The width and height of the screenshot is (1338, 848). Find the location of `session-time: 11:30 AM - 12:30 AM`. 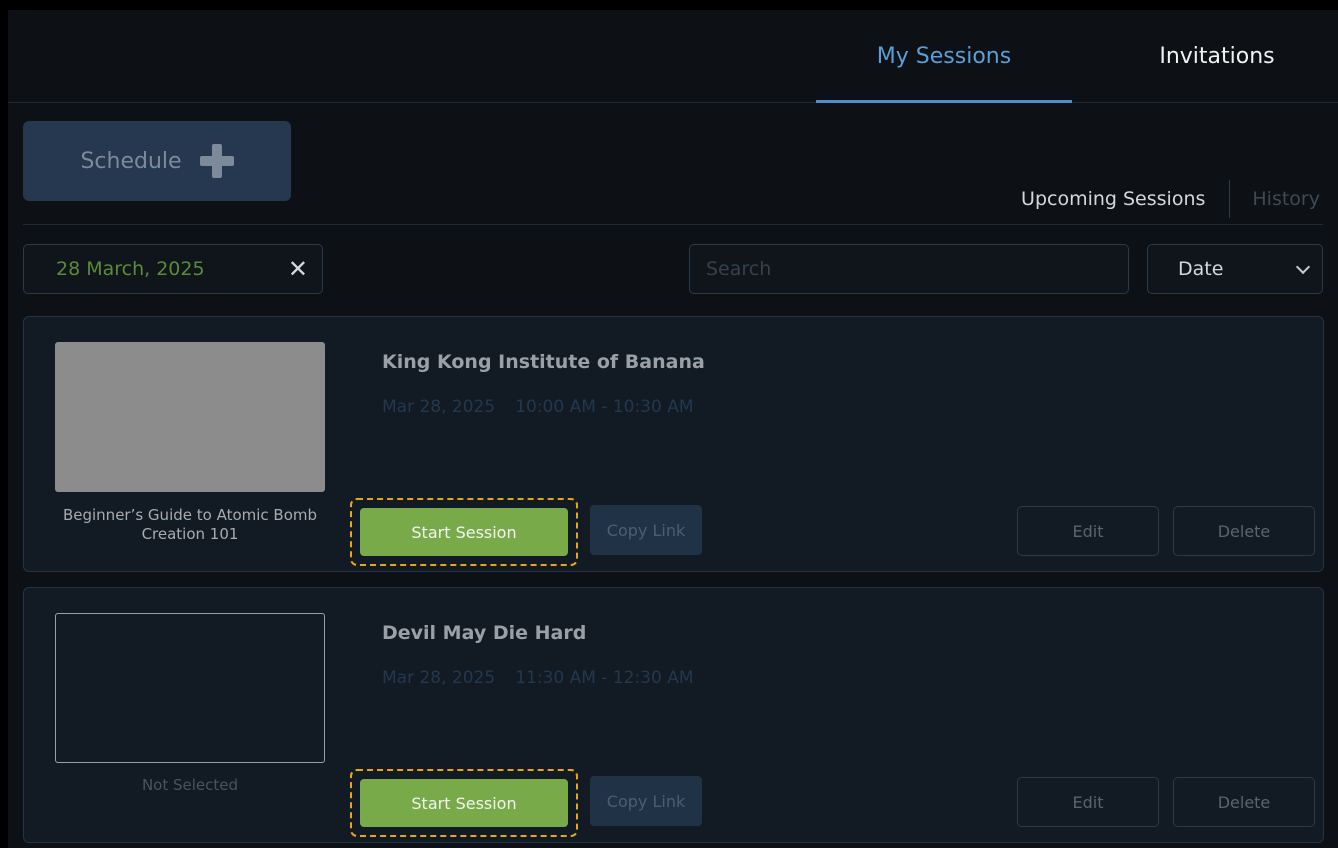

session-time: 11:30 AM - 12:30 AM is located at coordinates (604, 678).